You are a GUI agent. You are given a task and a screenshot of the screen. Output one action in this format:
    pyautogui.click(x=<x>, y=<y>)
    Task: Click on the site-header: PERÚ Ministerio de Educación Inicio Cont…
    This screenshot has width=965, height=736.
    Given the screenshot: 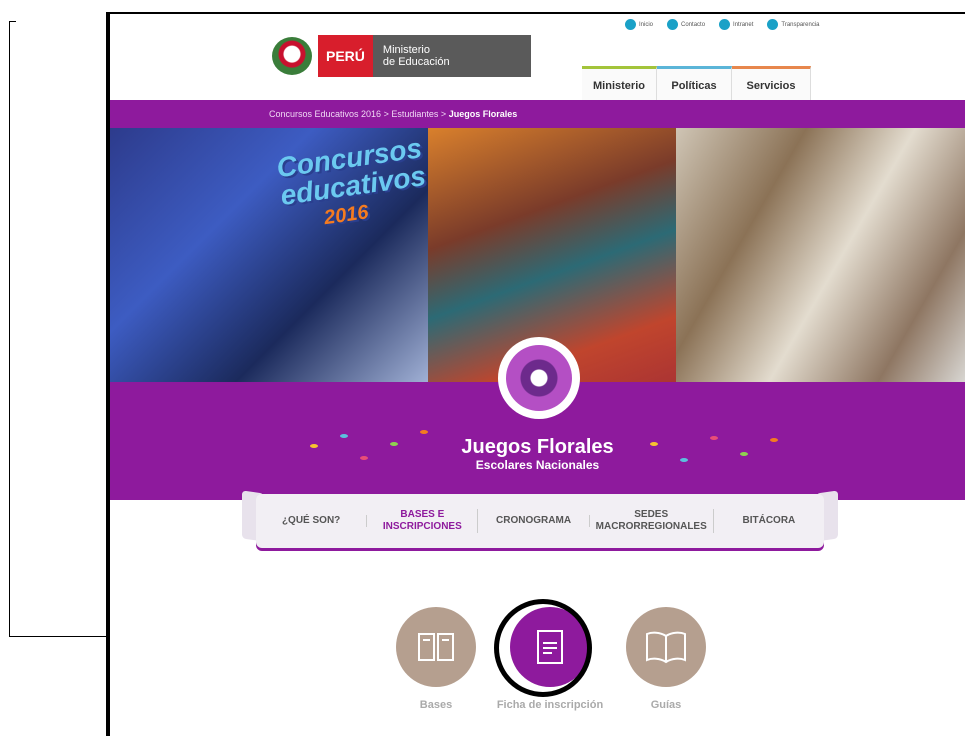 What is the action you would take?
    pyautogui.click(x=537, y=58)
    